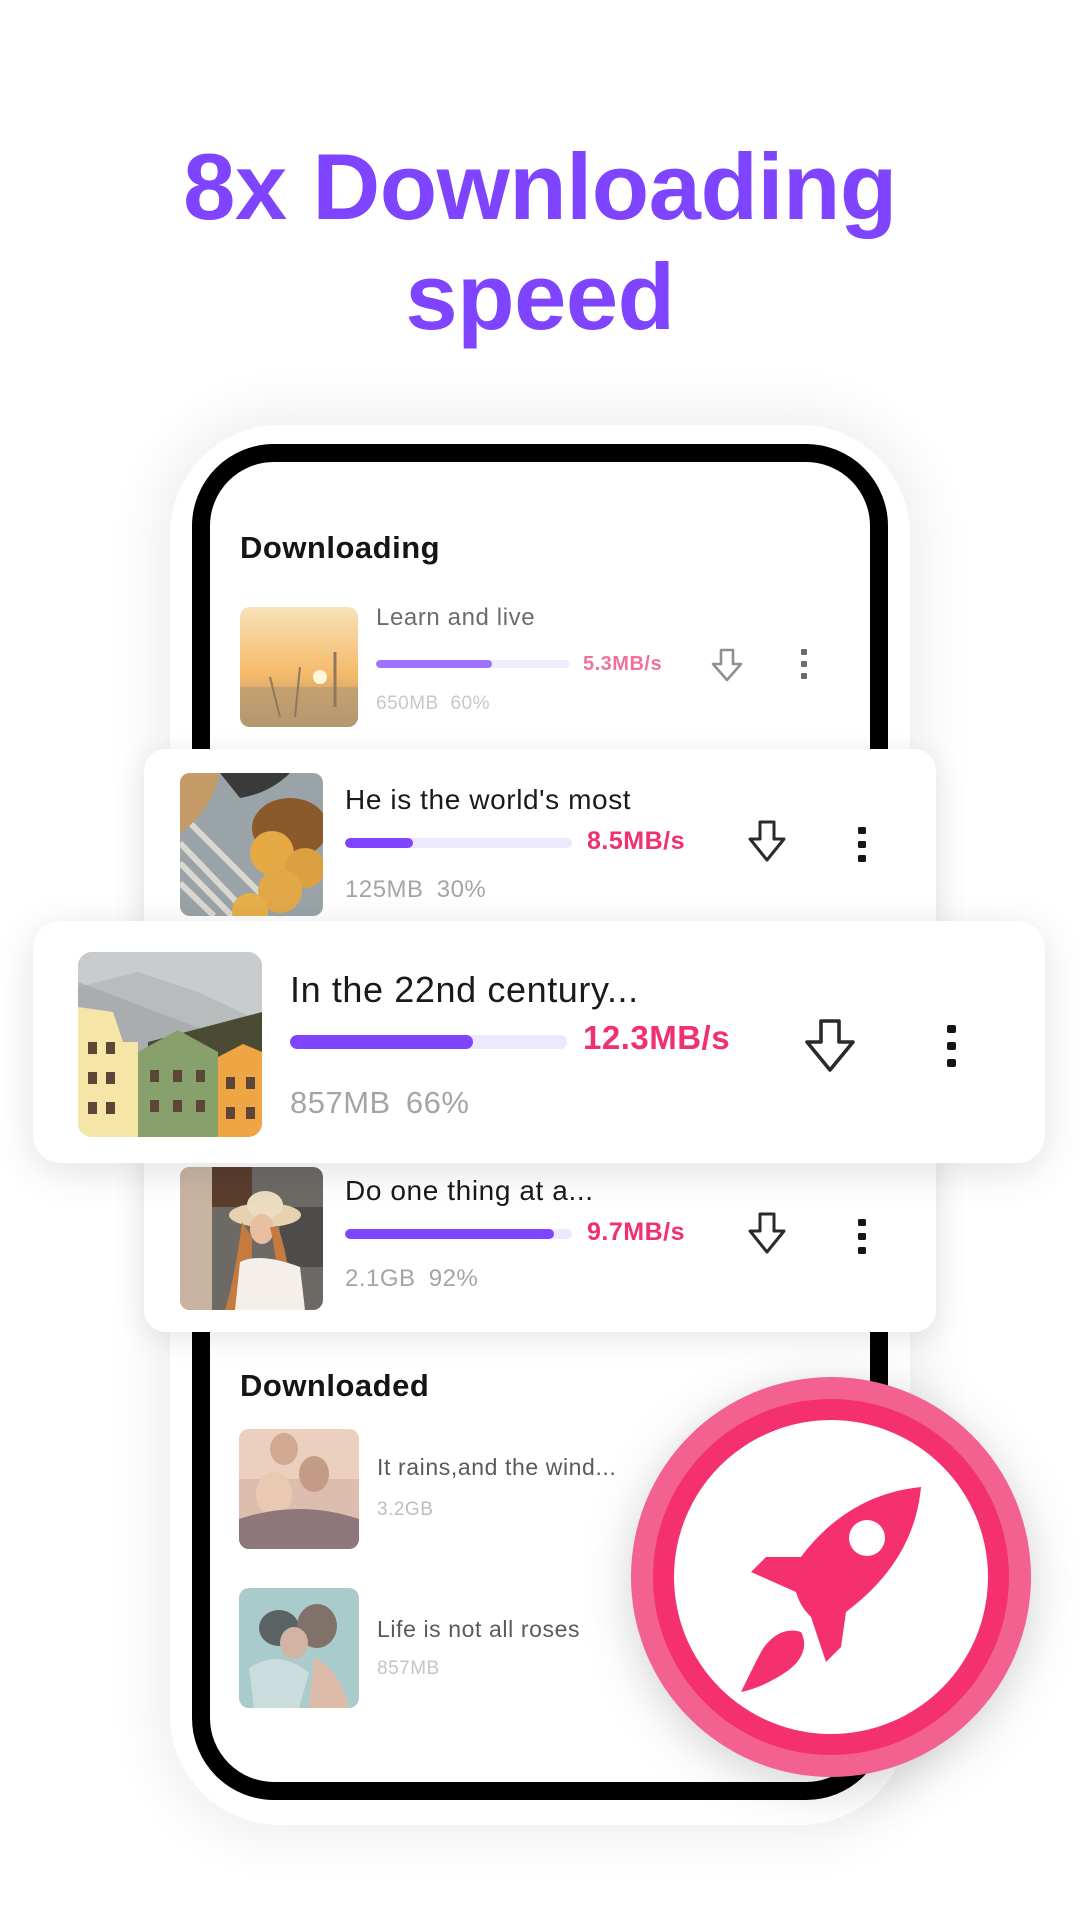 The height and width of the screenshot is (1920, 1080). I want to click on item-percent: 60%, so click(470, 703).